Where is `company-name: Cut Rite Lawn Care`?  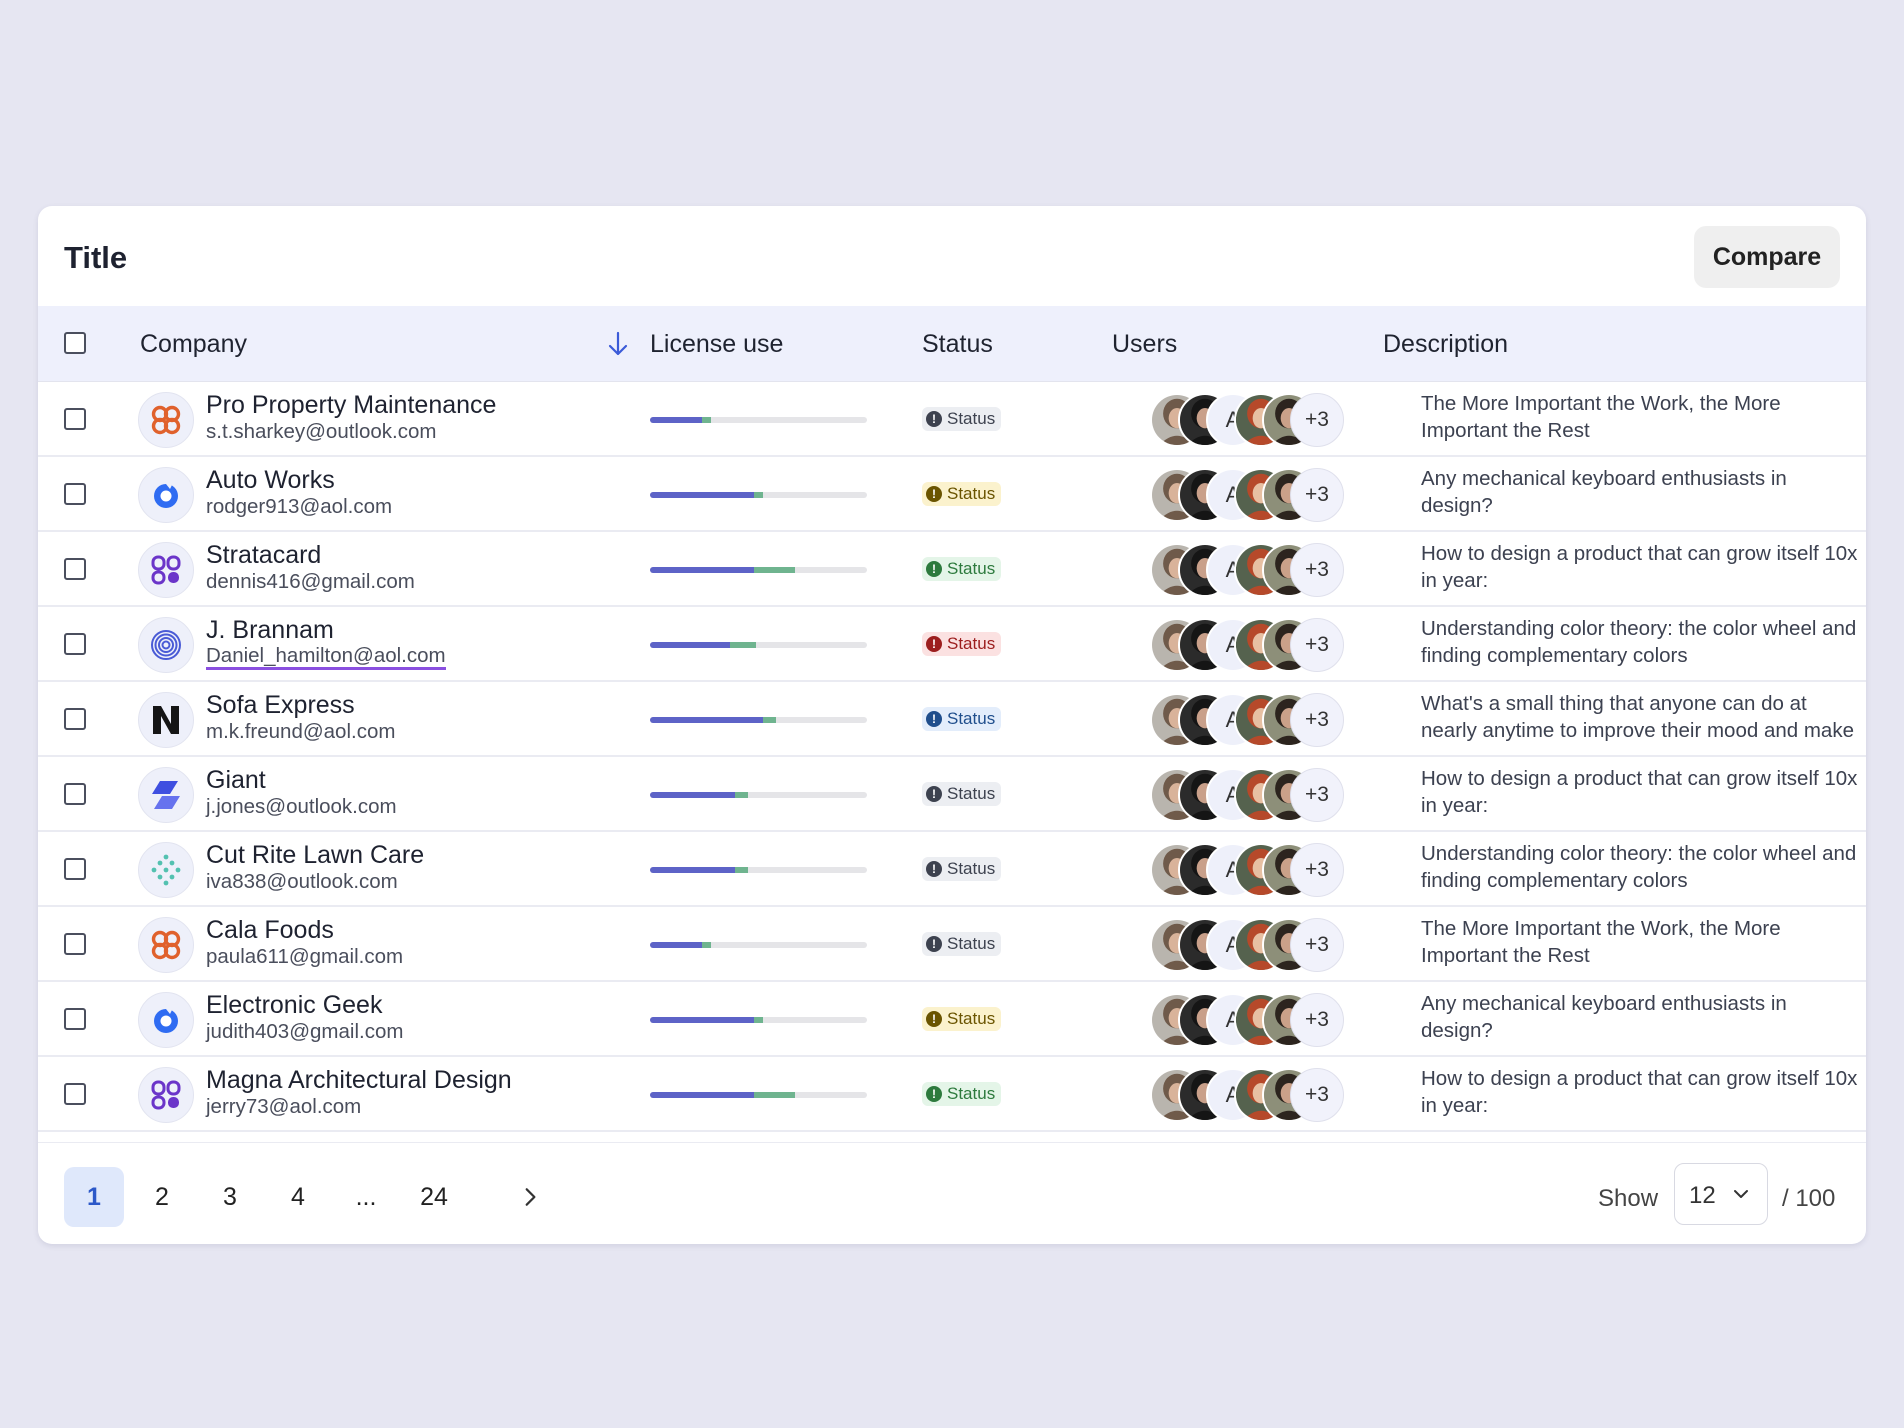 company-name: Cut Rite Lawn Care is located at coordinates (315, 855).